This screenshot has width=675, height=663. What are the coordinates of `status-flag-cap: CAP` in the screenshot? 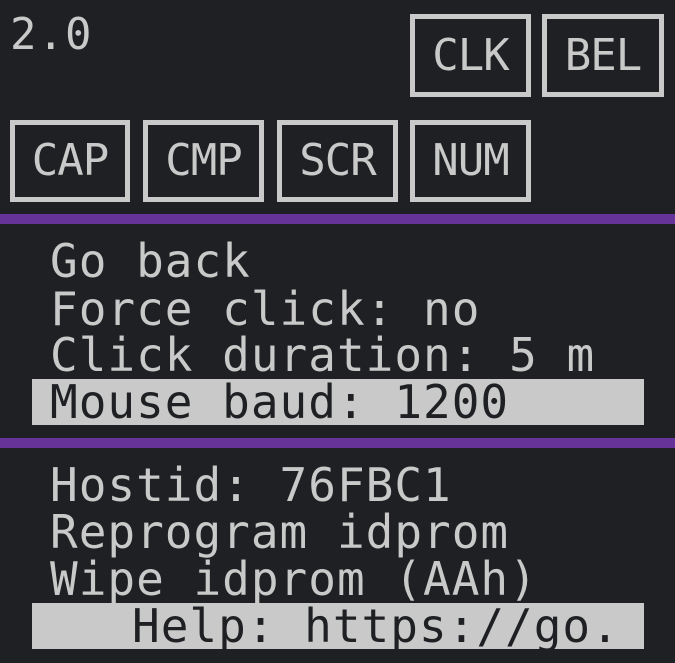 It's located at (70, 161).